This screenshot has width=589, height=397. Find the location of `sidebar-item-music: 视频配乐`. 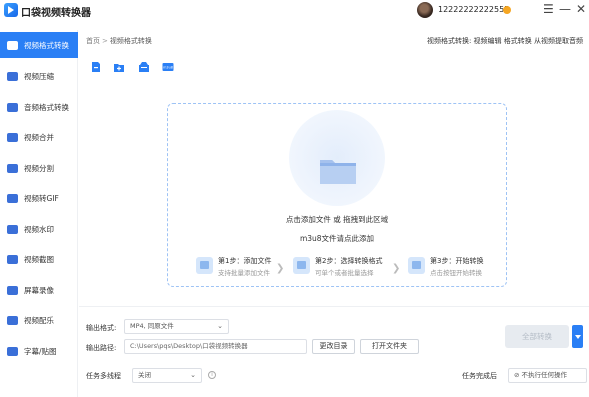

sidebar-item-music: 视频配乐 is located at coordinates (39, 320).